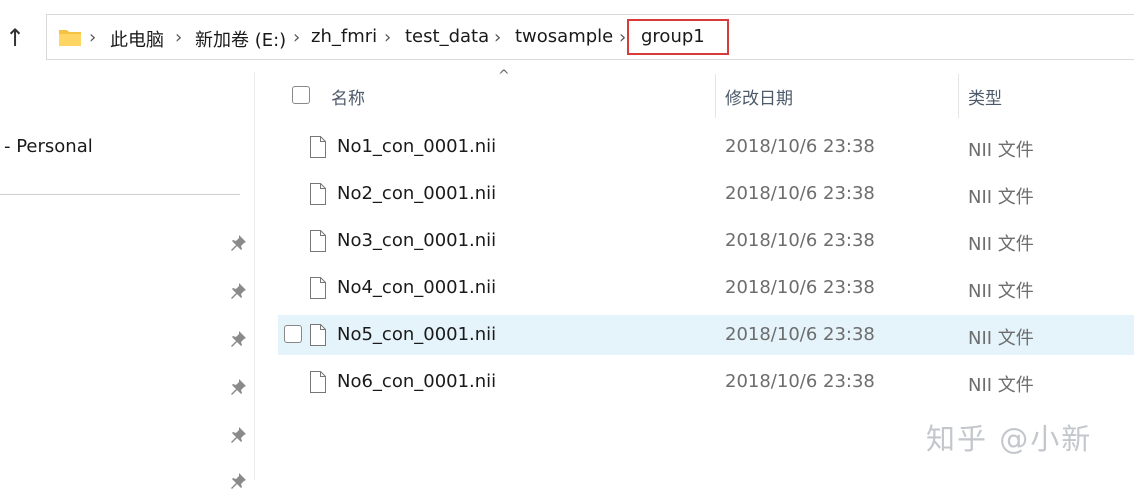 This screenshot has height=490, width=1134. I want to click on breadcrumb-twosample: twosample, so click(564, 36).